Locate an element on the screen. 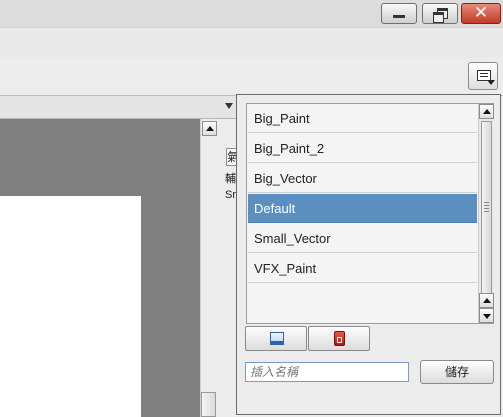 Image resolution: width=503 pixels, height=417 pixels. restore-button is located at coordinates (440, 13).